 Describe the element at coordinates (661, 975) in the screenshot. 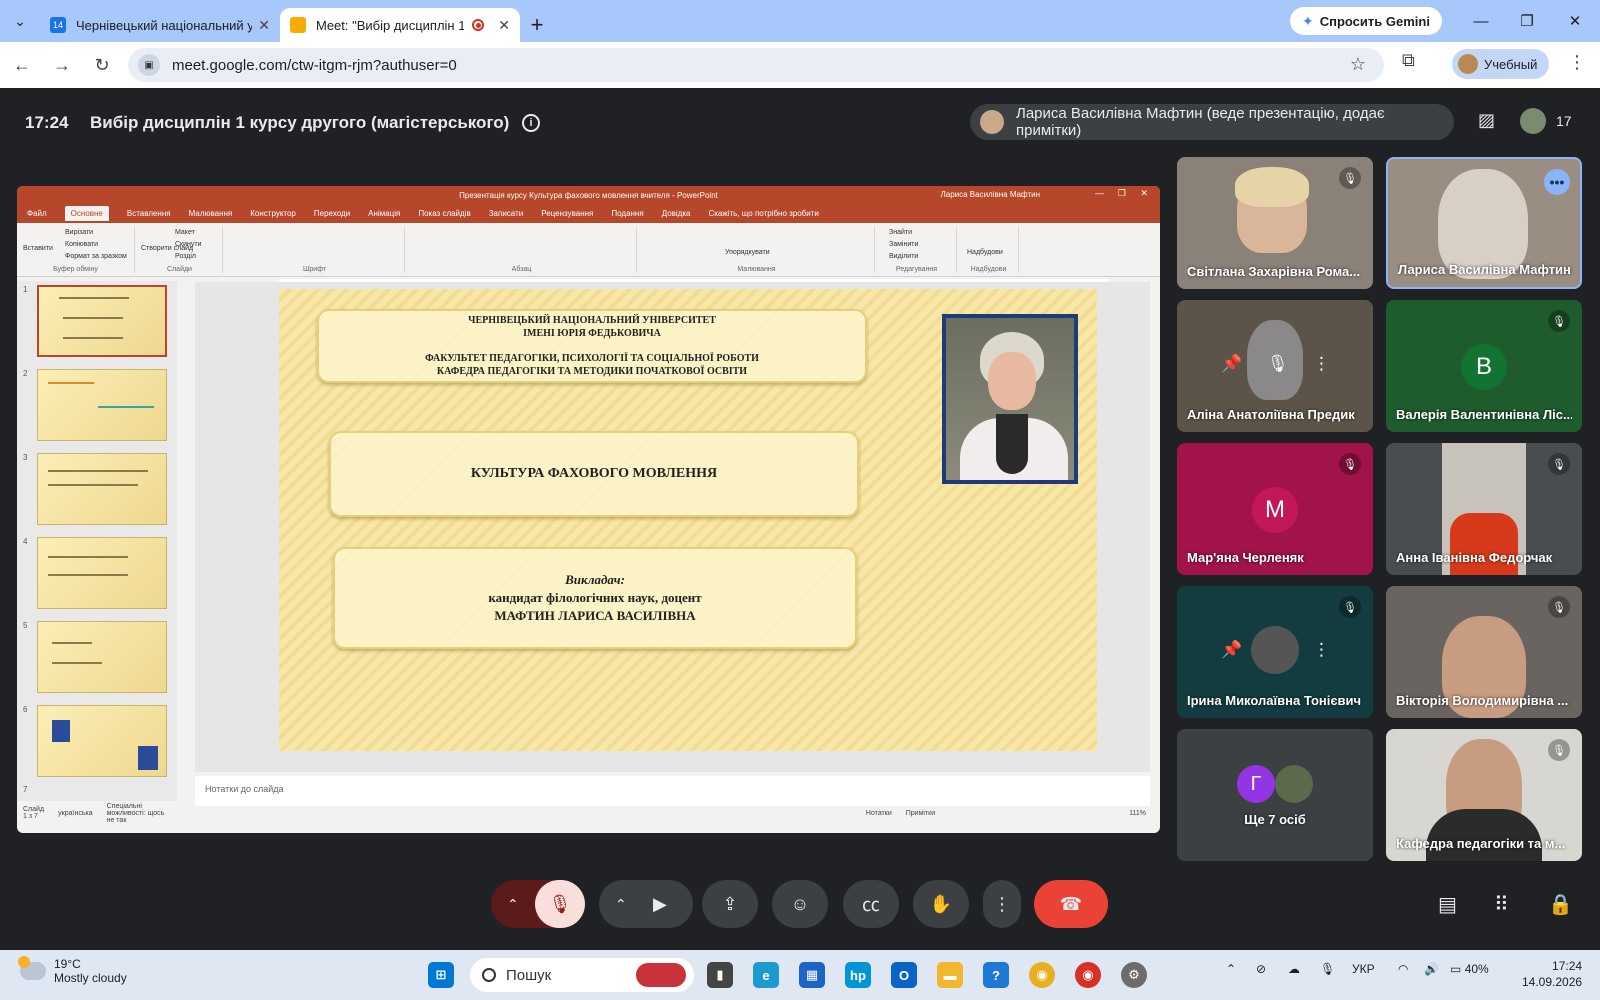

I see `search-highlight-icon` at that location.